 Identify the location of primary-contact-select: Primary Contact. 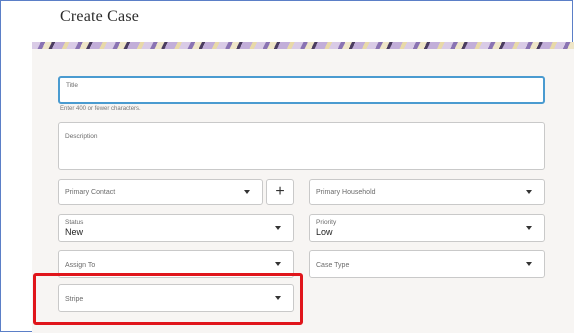
(160, 192).